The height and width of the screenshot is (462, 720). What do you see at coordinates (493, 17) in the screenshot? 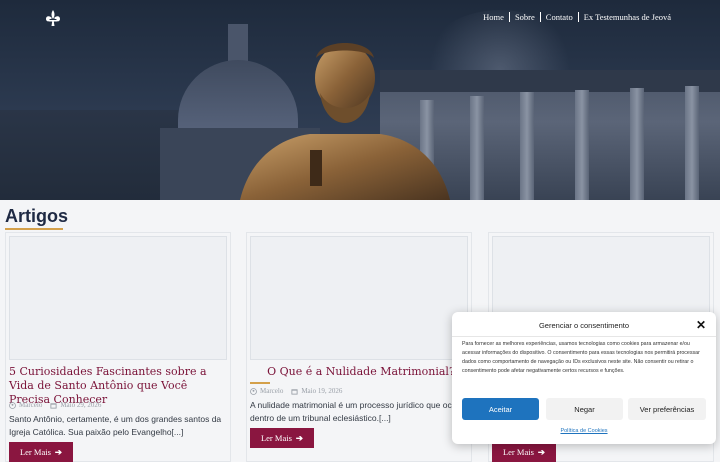
I see `nav-link-home: Home` at bounding box center [493, 17].